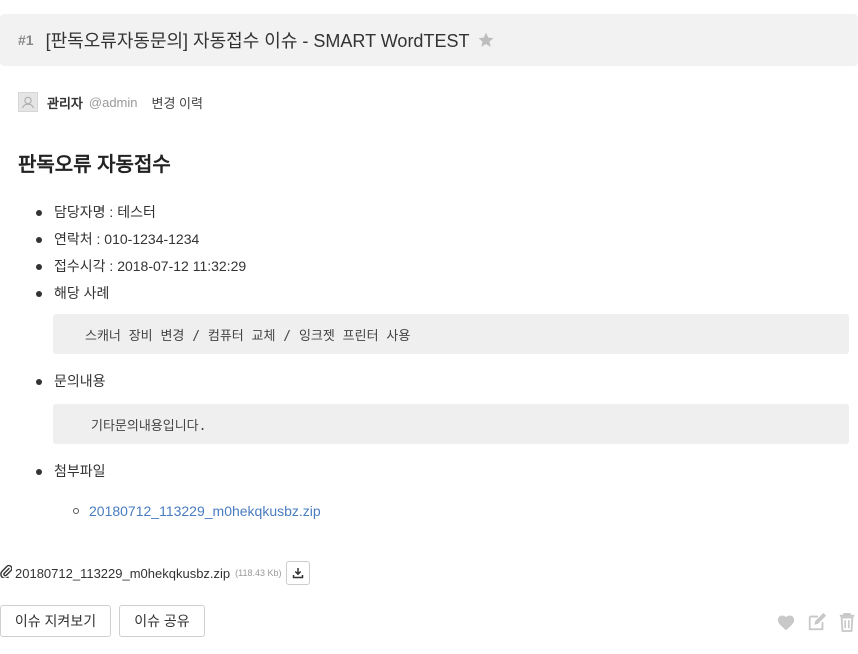 This screenshot has height=654, width=858. I want to click on list-item: 접수시각 : 2018-07-12 11:32:29, so click(141, 266).